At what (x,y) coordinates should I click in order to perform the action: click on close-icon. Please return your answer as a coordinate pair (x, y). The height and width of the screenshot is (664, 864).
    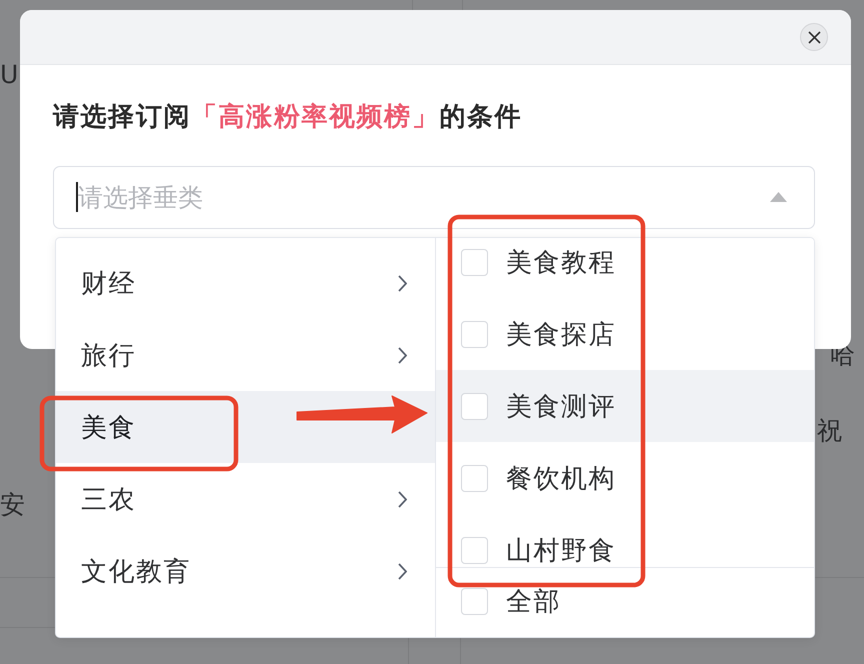
    Looking at the image, I should click on (814, 37).